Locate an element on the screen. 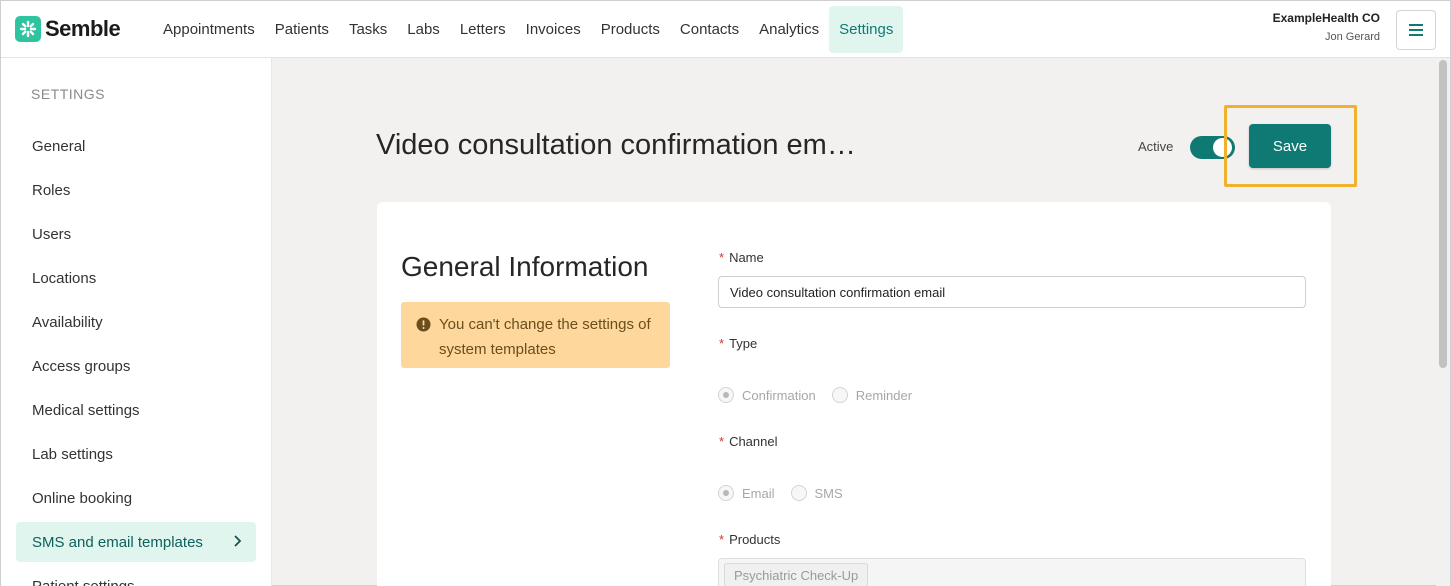 The image size is (1451, 586). sidebar-item-roles: Roles is located at coordinates (136, 190).